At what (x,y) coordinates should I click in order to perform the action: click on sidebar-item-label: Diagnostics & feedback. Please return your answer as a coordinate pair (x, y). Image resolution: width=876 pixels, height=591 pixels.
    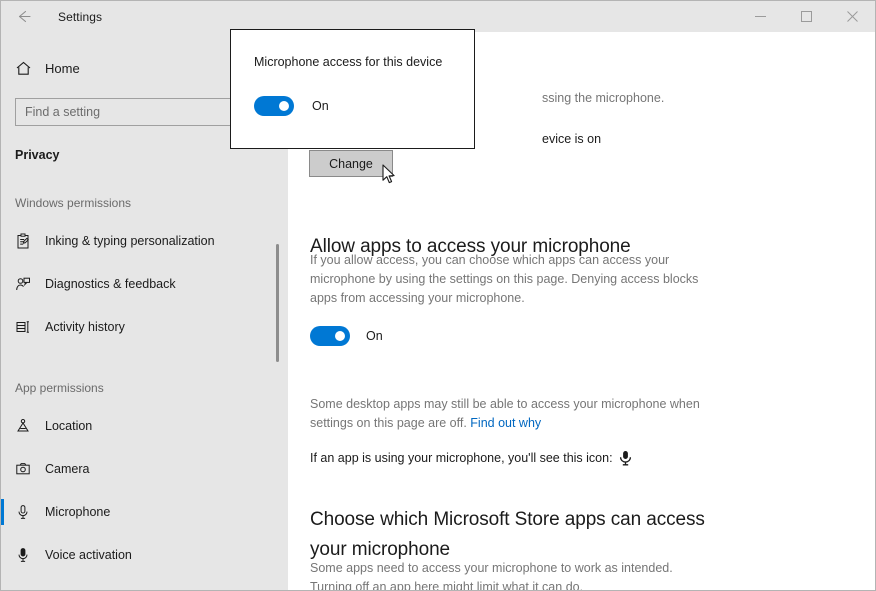
    Looking at the image, I should click on (110, 283).